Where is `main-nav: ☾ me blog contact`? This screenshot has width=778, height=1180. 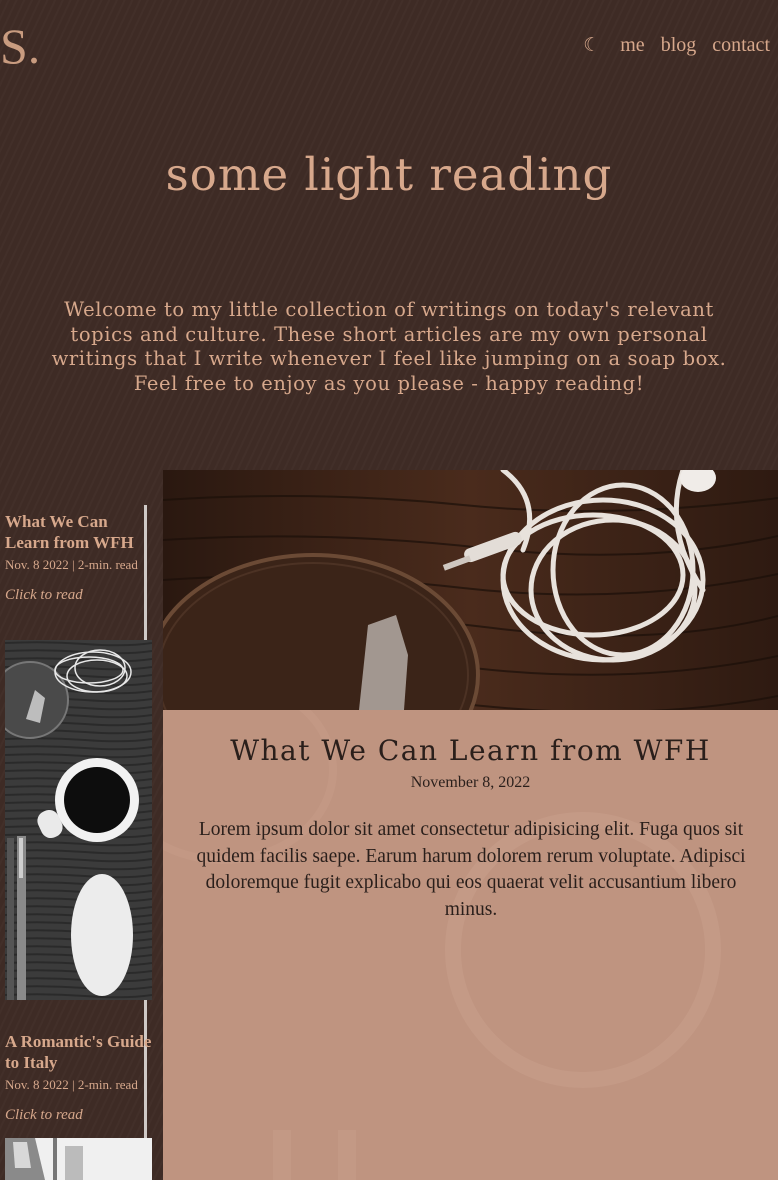 main-nav: ☾ me blog contact is located at coordinates (676, 45).